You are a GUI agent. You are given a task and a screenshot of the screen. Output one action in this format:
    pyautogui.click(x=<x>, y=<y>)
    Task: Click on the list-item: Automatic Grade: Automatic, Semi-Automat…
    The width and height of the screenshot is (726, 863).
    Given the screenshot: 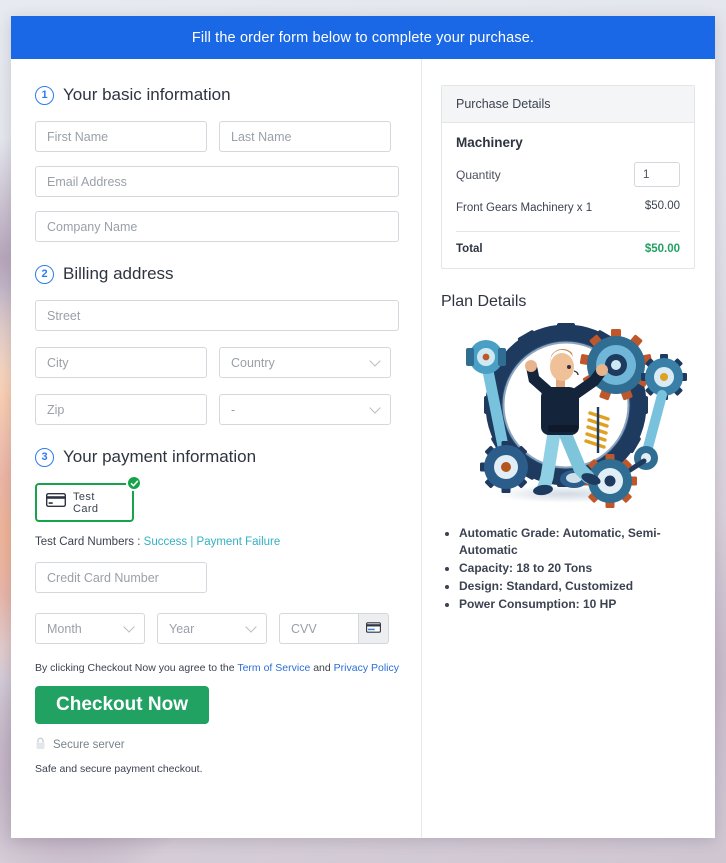 What is the action you would take?
    pyautogui.click(x=577, y=542)
    